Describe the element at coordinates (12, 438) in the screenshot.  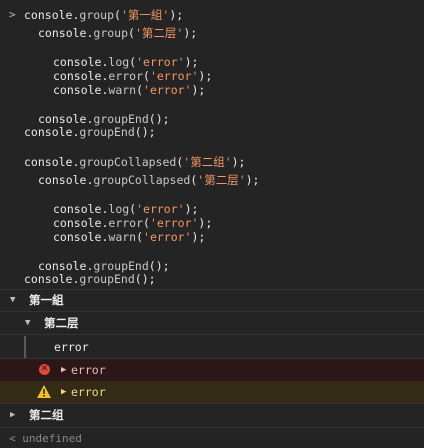
I see `result-arrow-icon: <` at that location.